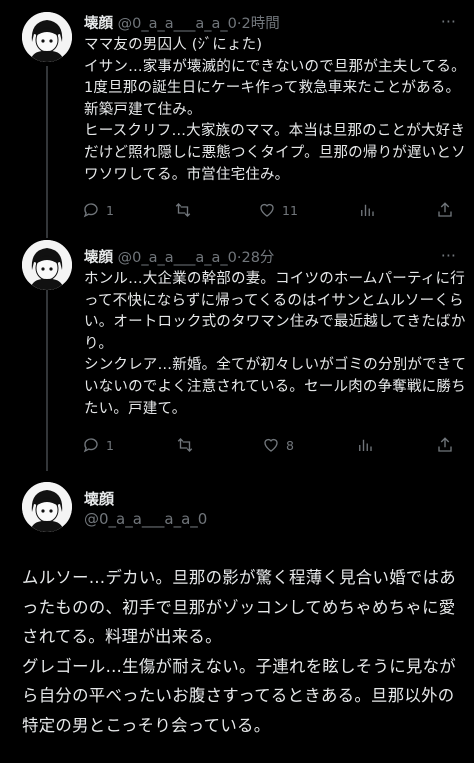 This screenshot has height=763, width=474. Describe the element at coordinates (145, 519) in the screenshot. I see `main-tweet-handle: @0_a_a___a_a_0` at that location.